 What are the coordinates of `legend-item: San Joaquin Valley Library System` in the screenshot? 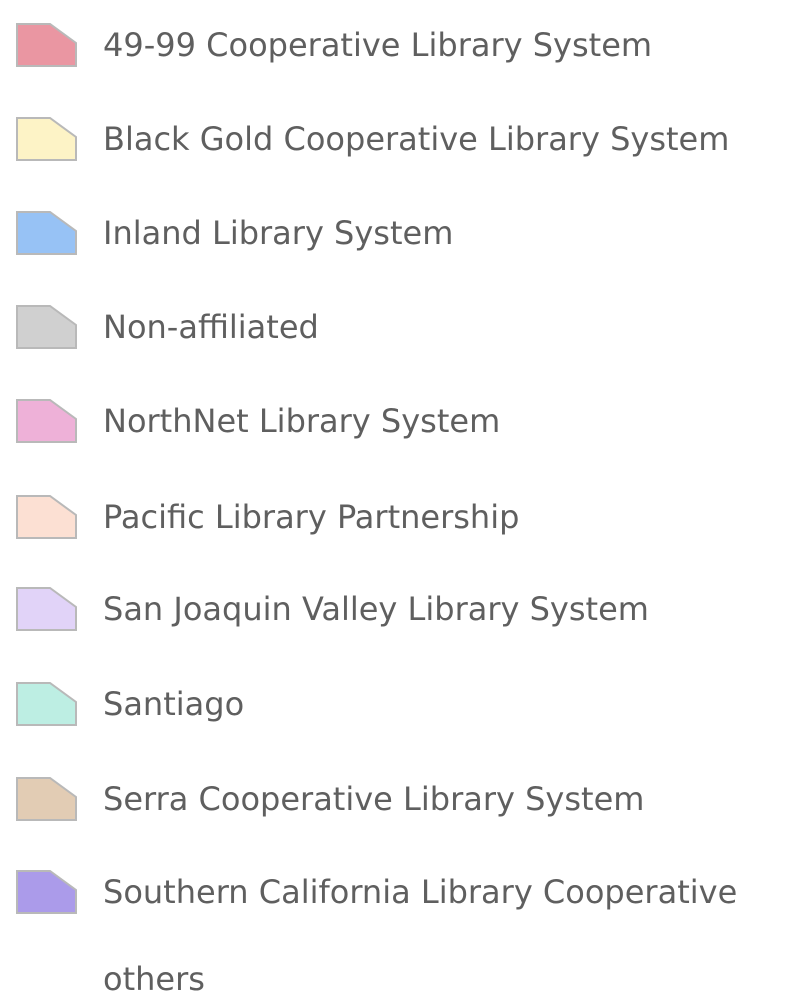 It's located at (393, 611).